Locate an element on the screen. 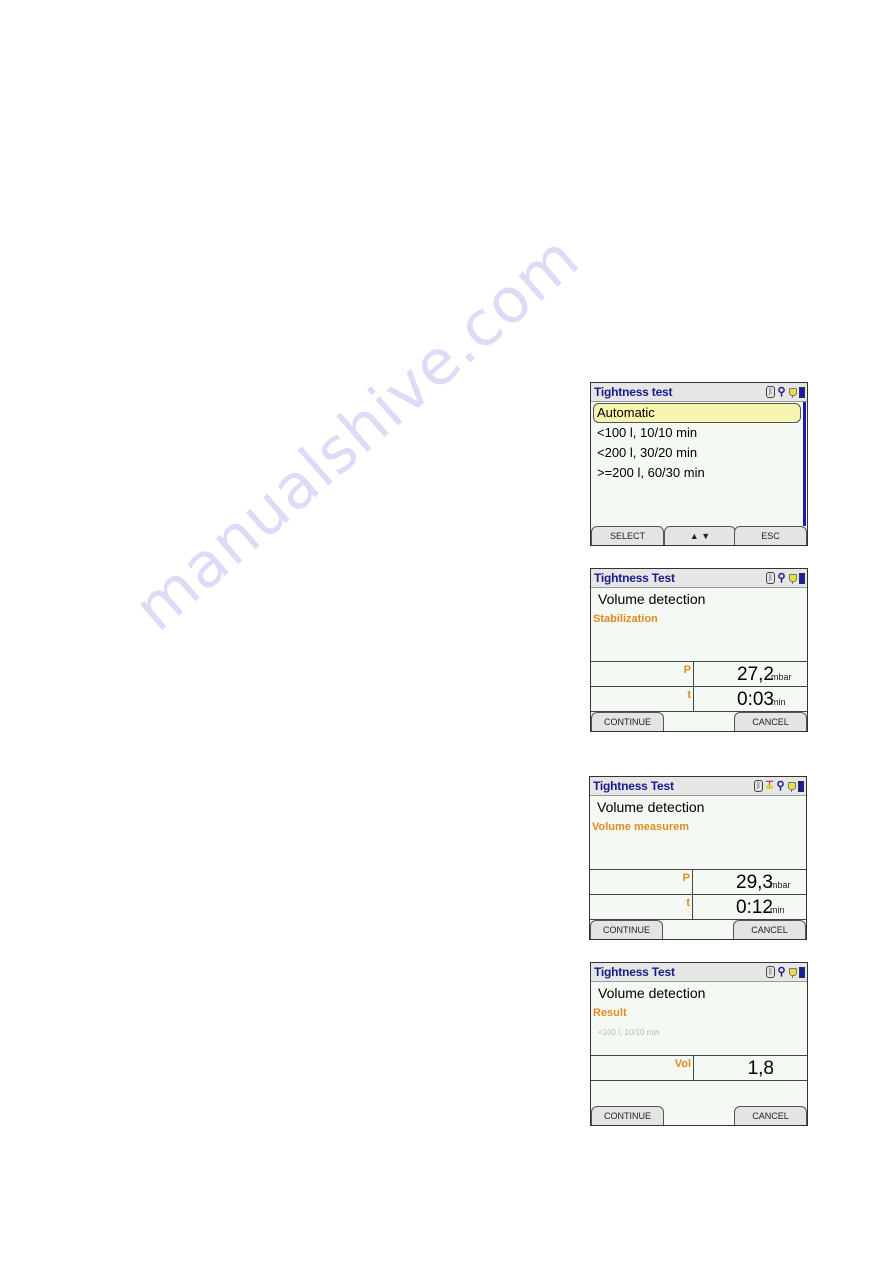  select-button: SELECT is located at coordinates (627, 535).